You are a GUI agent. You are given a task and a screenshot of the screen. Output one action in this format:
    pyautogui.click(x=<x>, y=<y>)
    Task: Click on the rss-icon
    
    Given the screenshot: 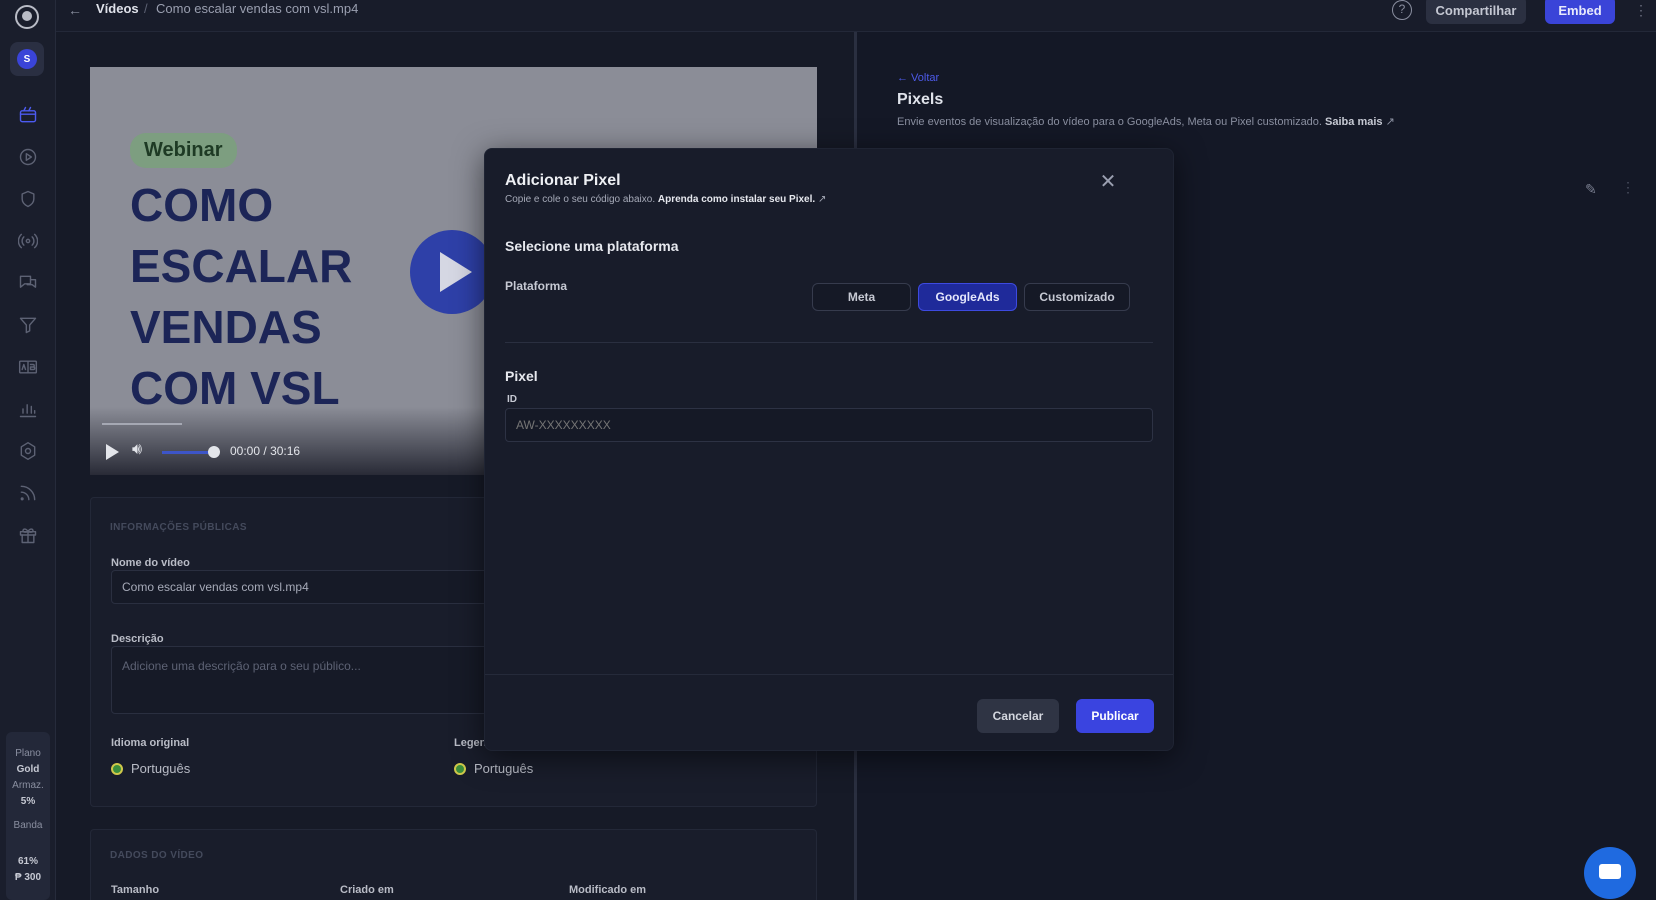 What is the action you would take?
    pyautogui.click(x=28, y=493)
    